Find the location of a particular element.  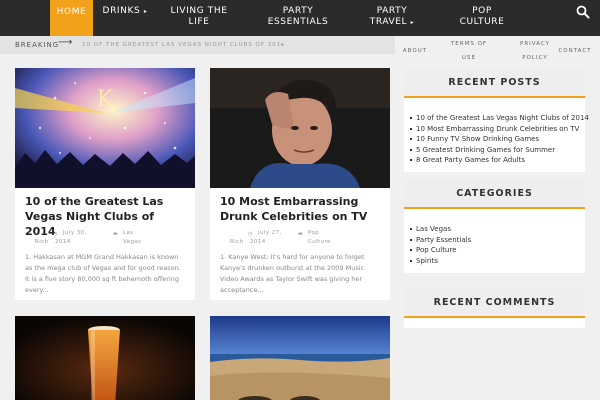

widget-header: RECENT COMMENTS is located at coordinates (494, 303).